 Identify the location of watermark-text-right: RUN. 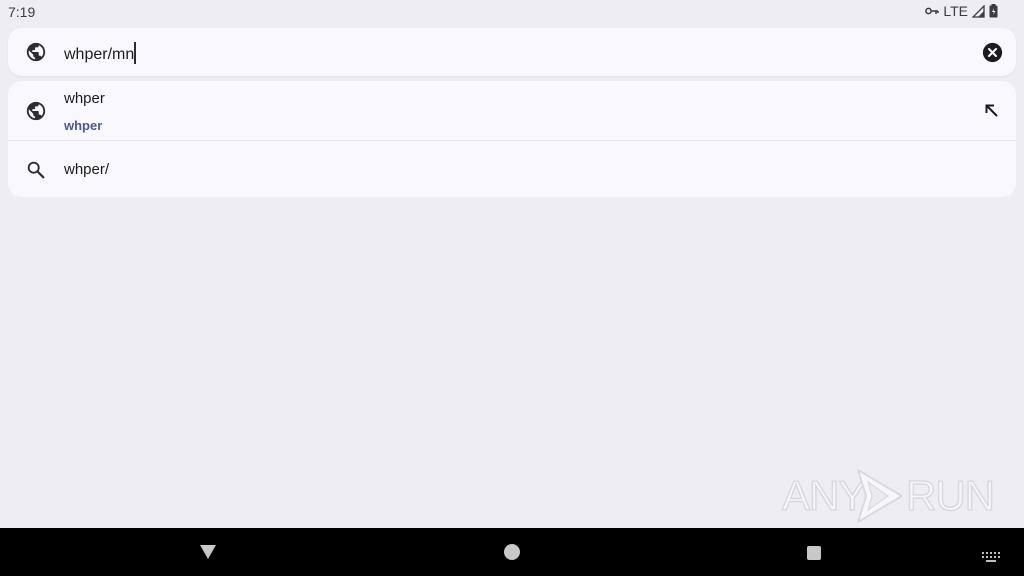
(950, 495).